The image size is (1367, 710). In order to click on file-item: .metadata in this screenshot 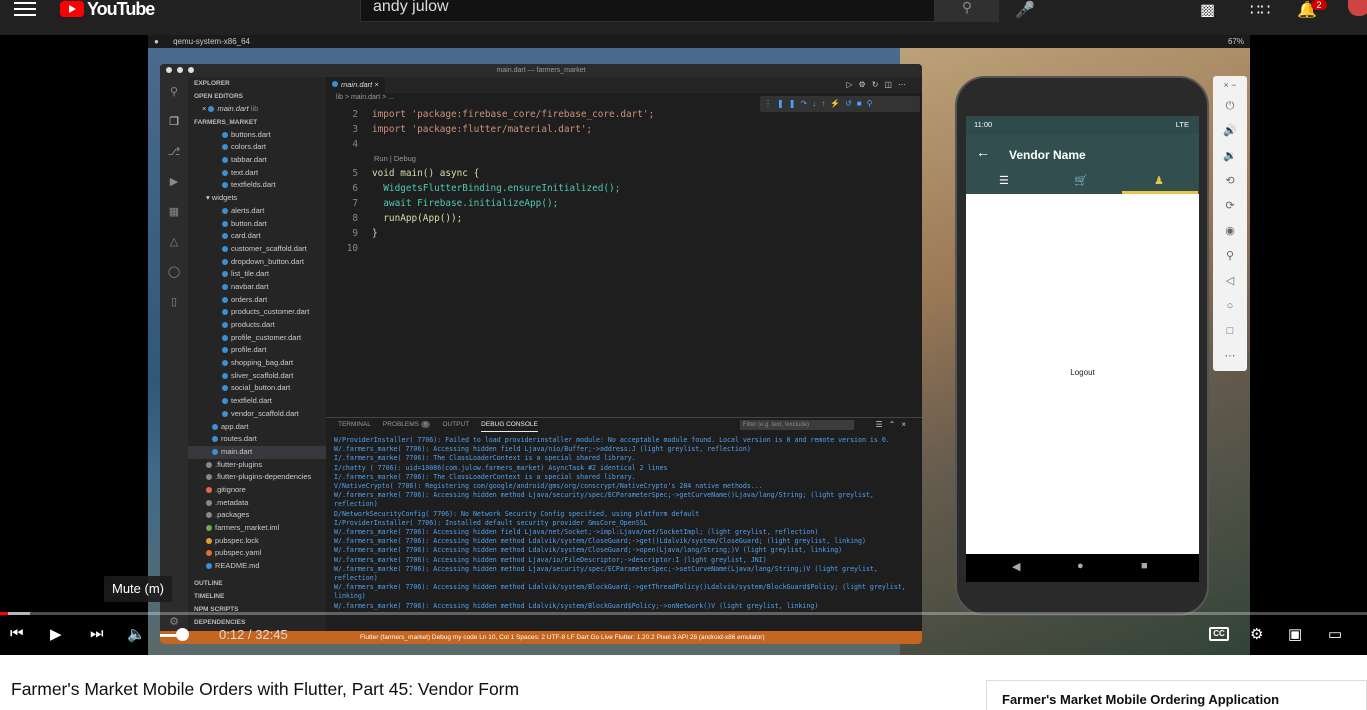, I will do `click(257, 503)`.